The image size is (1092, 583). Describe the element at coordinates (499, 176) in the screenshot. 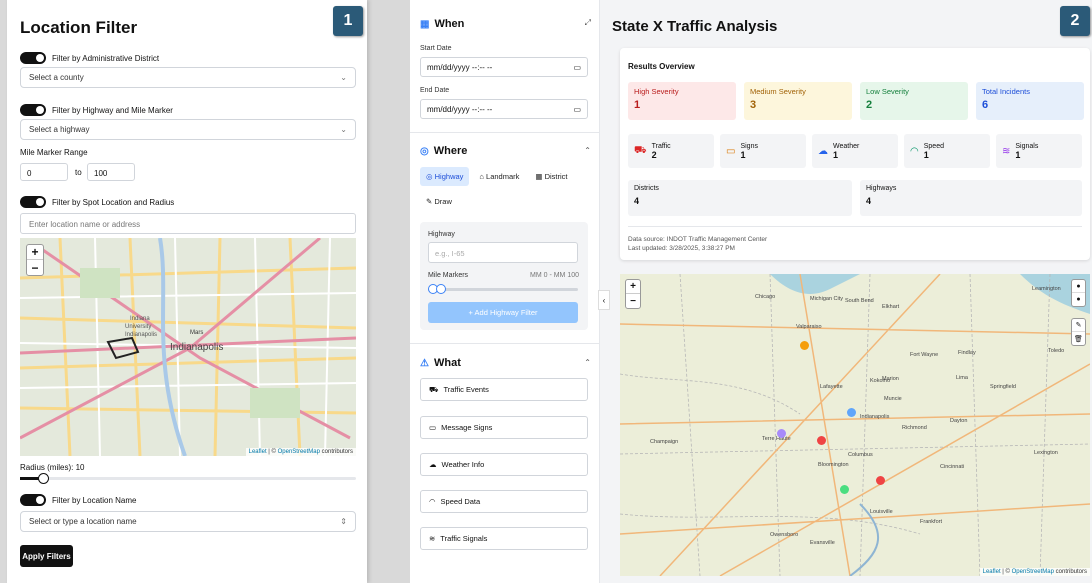

I see `tab-landmark: ⌂ Landmark` at that location.